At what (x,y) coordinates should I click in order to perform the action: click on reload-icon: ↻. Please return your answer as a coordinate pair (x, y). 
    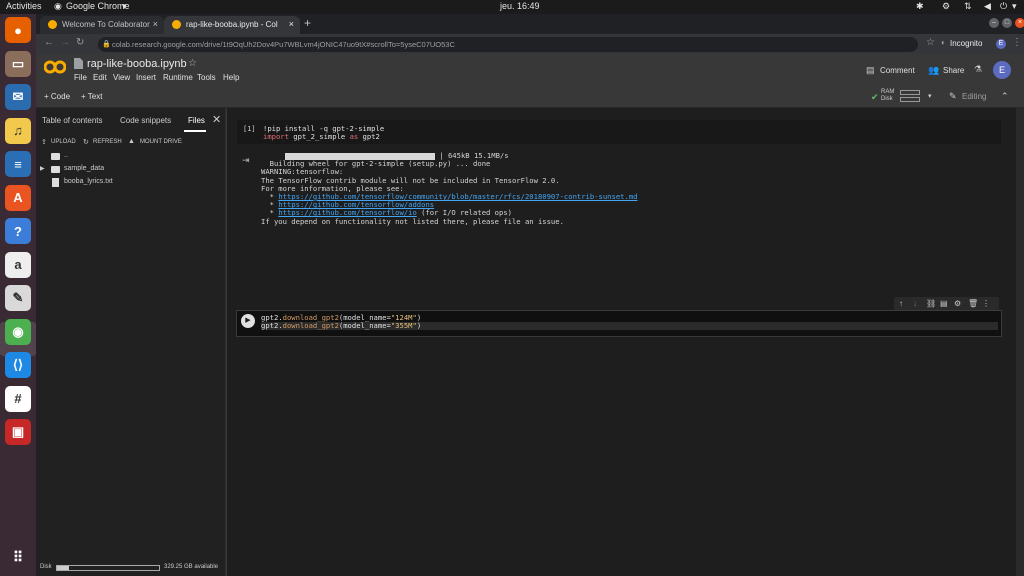
    Looking at the image, I should click on (80, 42).